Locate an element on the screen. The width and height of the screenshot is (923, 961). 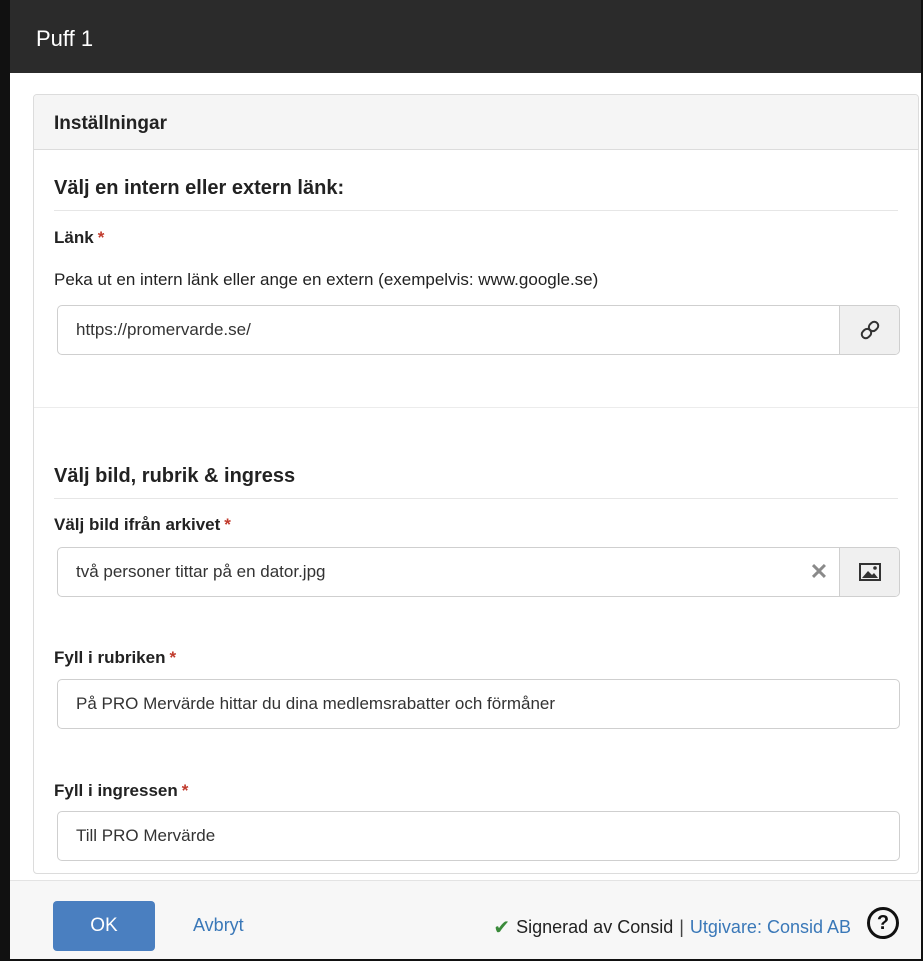
dialog-title: Puff 1 is located at coordinates (465, 36).